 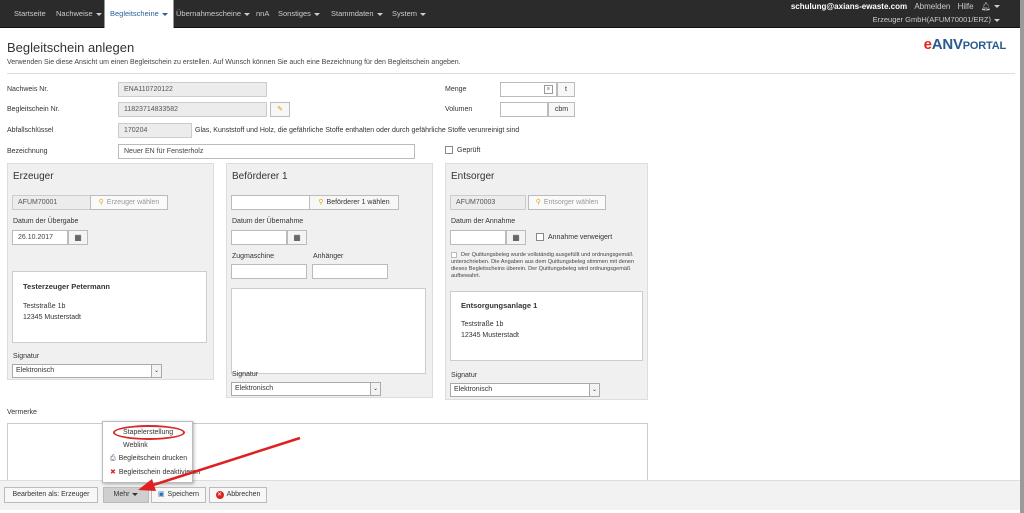 I want to click on geprueft-checkbox, so click(x=449, y=150).